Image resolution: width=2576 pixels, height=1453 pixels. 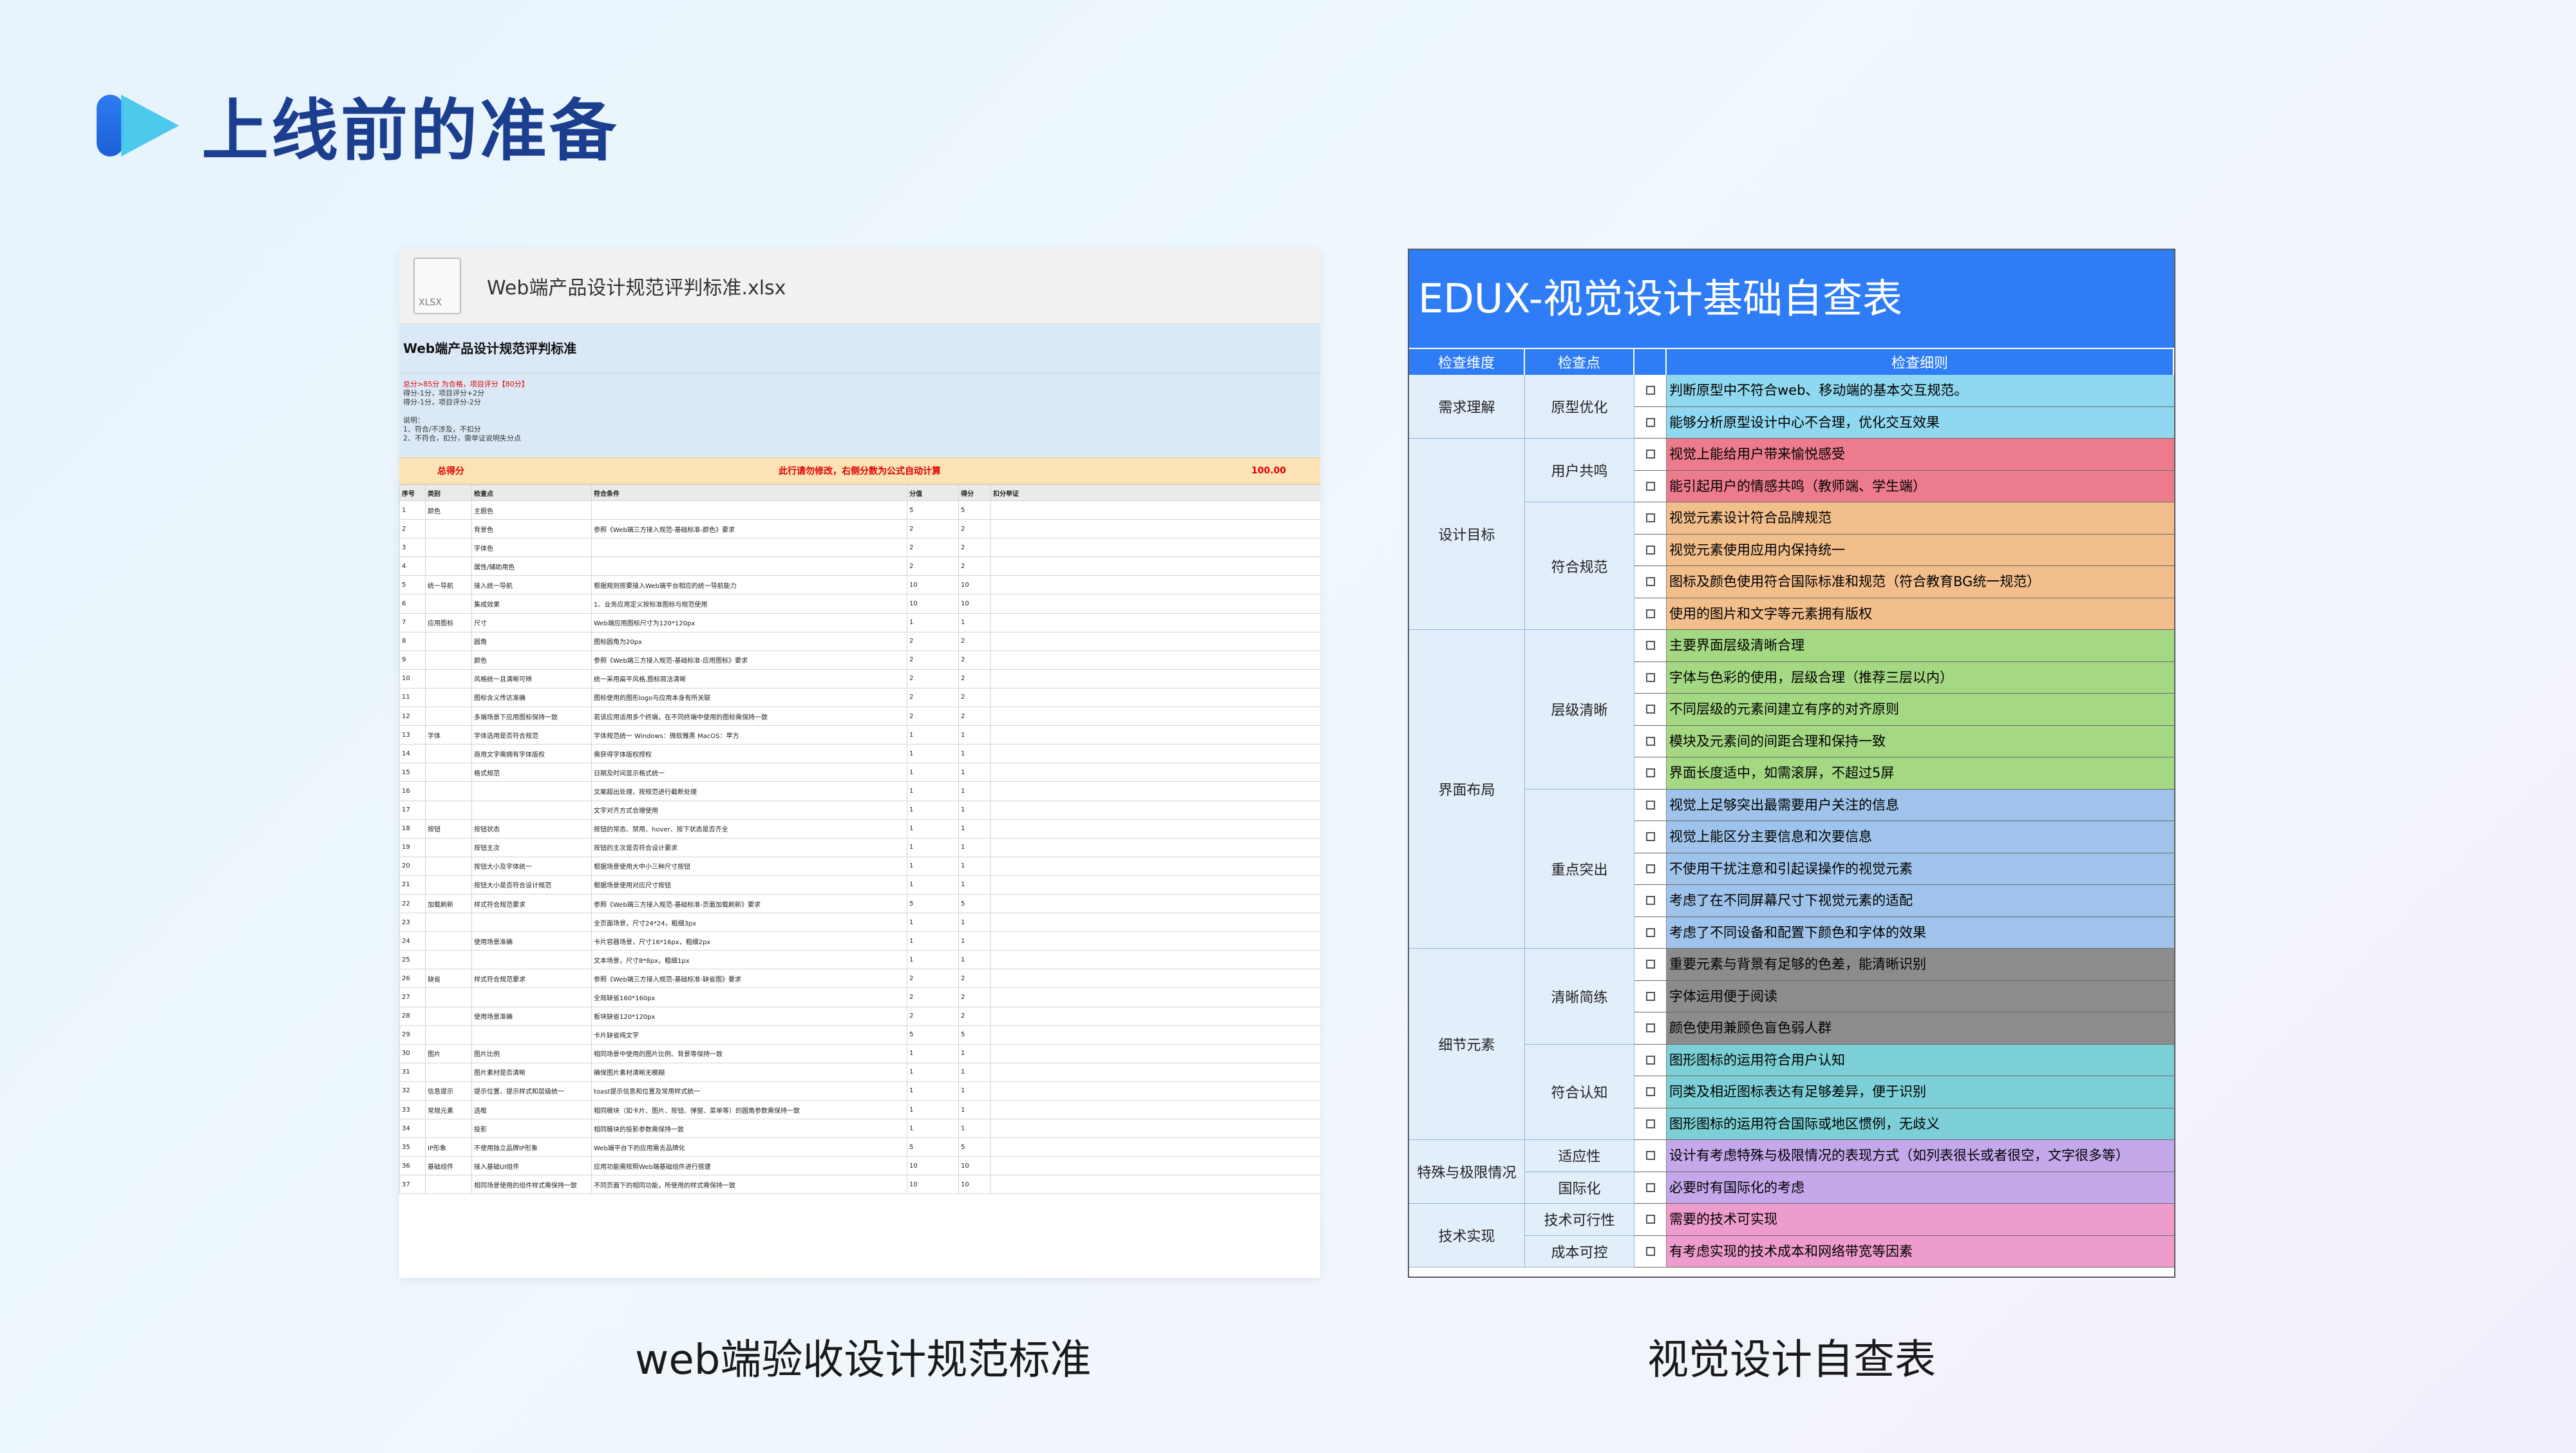 What do you see at coordinates (1579, 1220) in the screenshot?
I see `checkpoint-cell: 技术可行性` at bounding box center [1579, 1220].